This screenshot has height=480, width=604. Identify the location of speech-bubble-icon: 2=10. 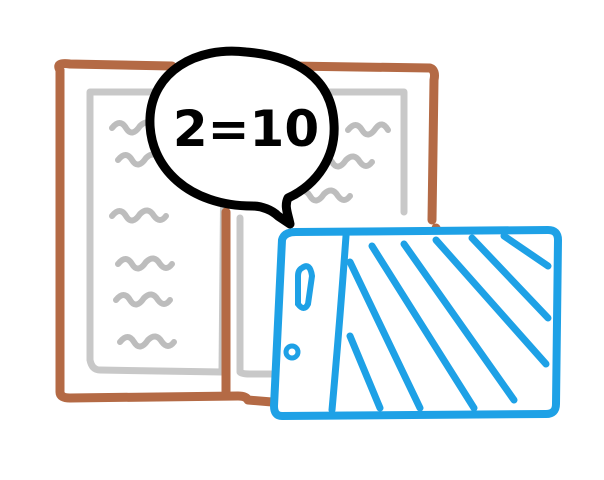
(242, 137).